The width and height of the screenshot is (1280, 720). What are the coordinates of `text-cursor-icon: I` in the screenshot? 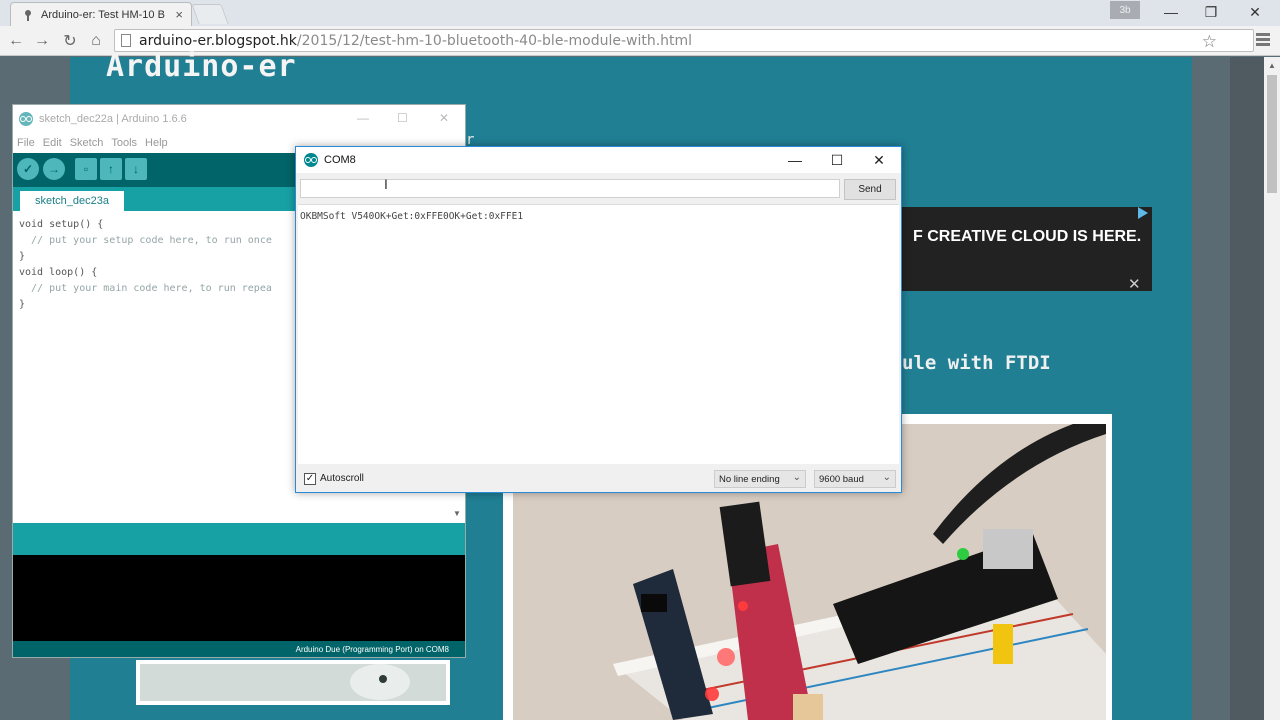 It's located at (386, 184).